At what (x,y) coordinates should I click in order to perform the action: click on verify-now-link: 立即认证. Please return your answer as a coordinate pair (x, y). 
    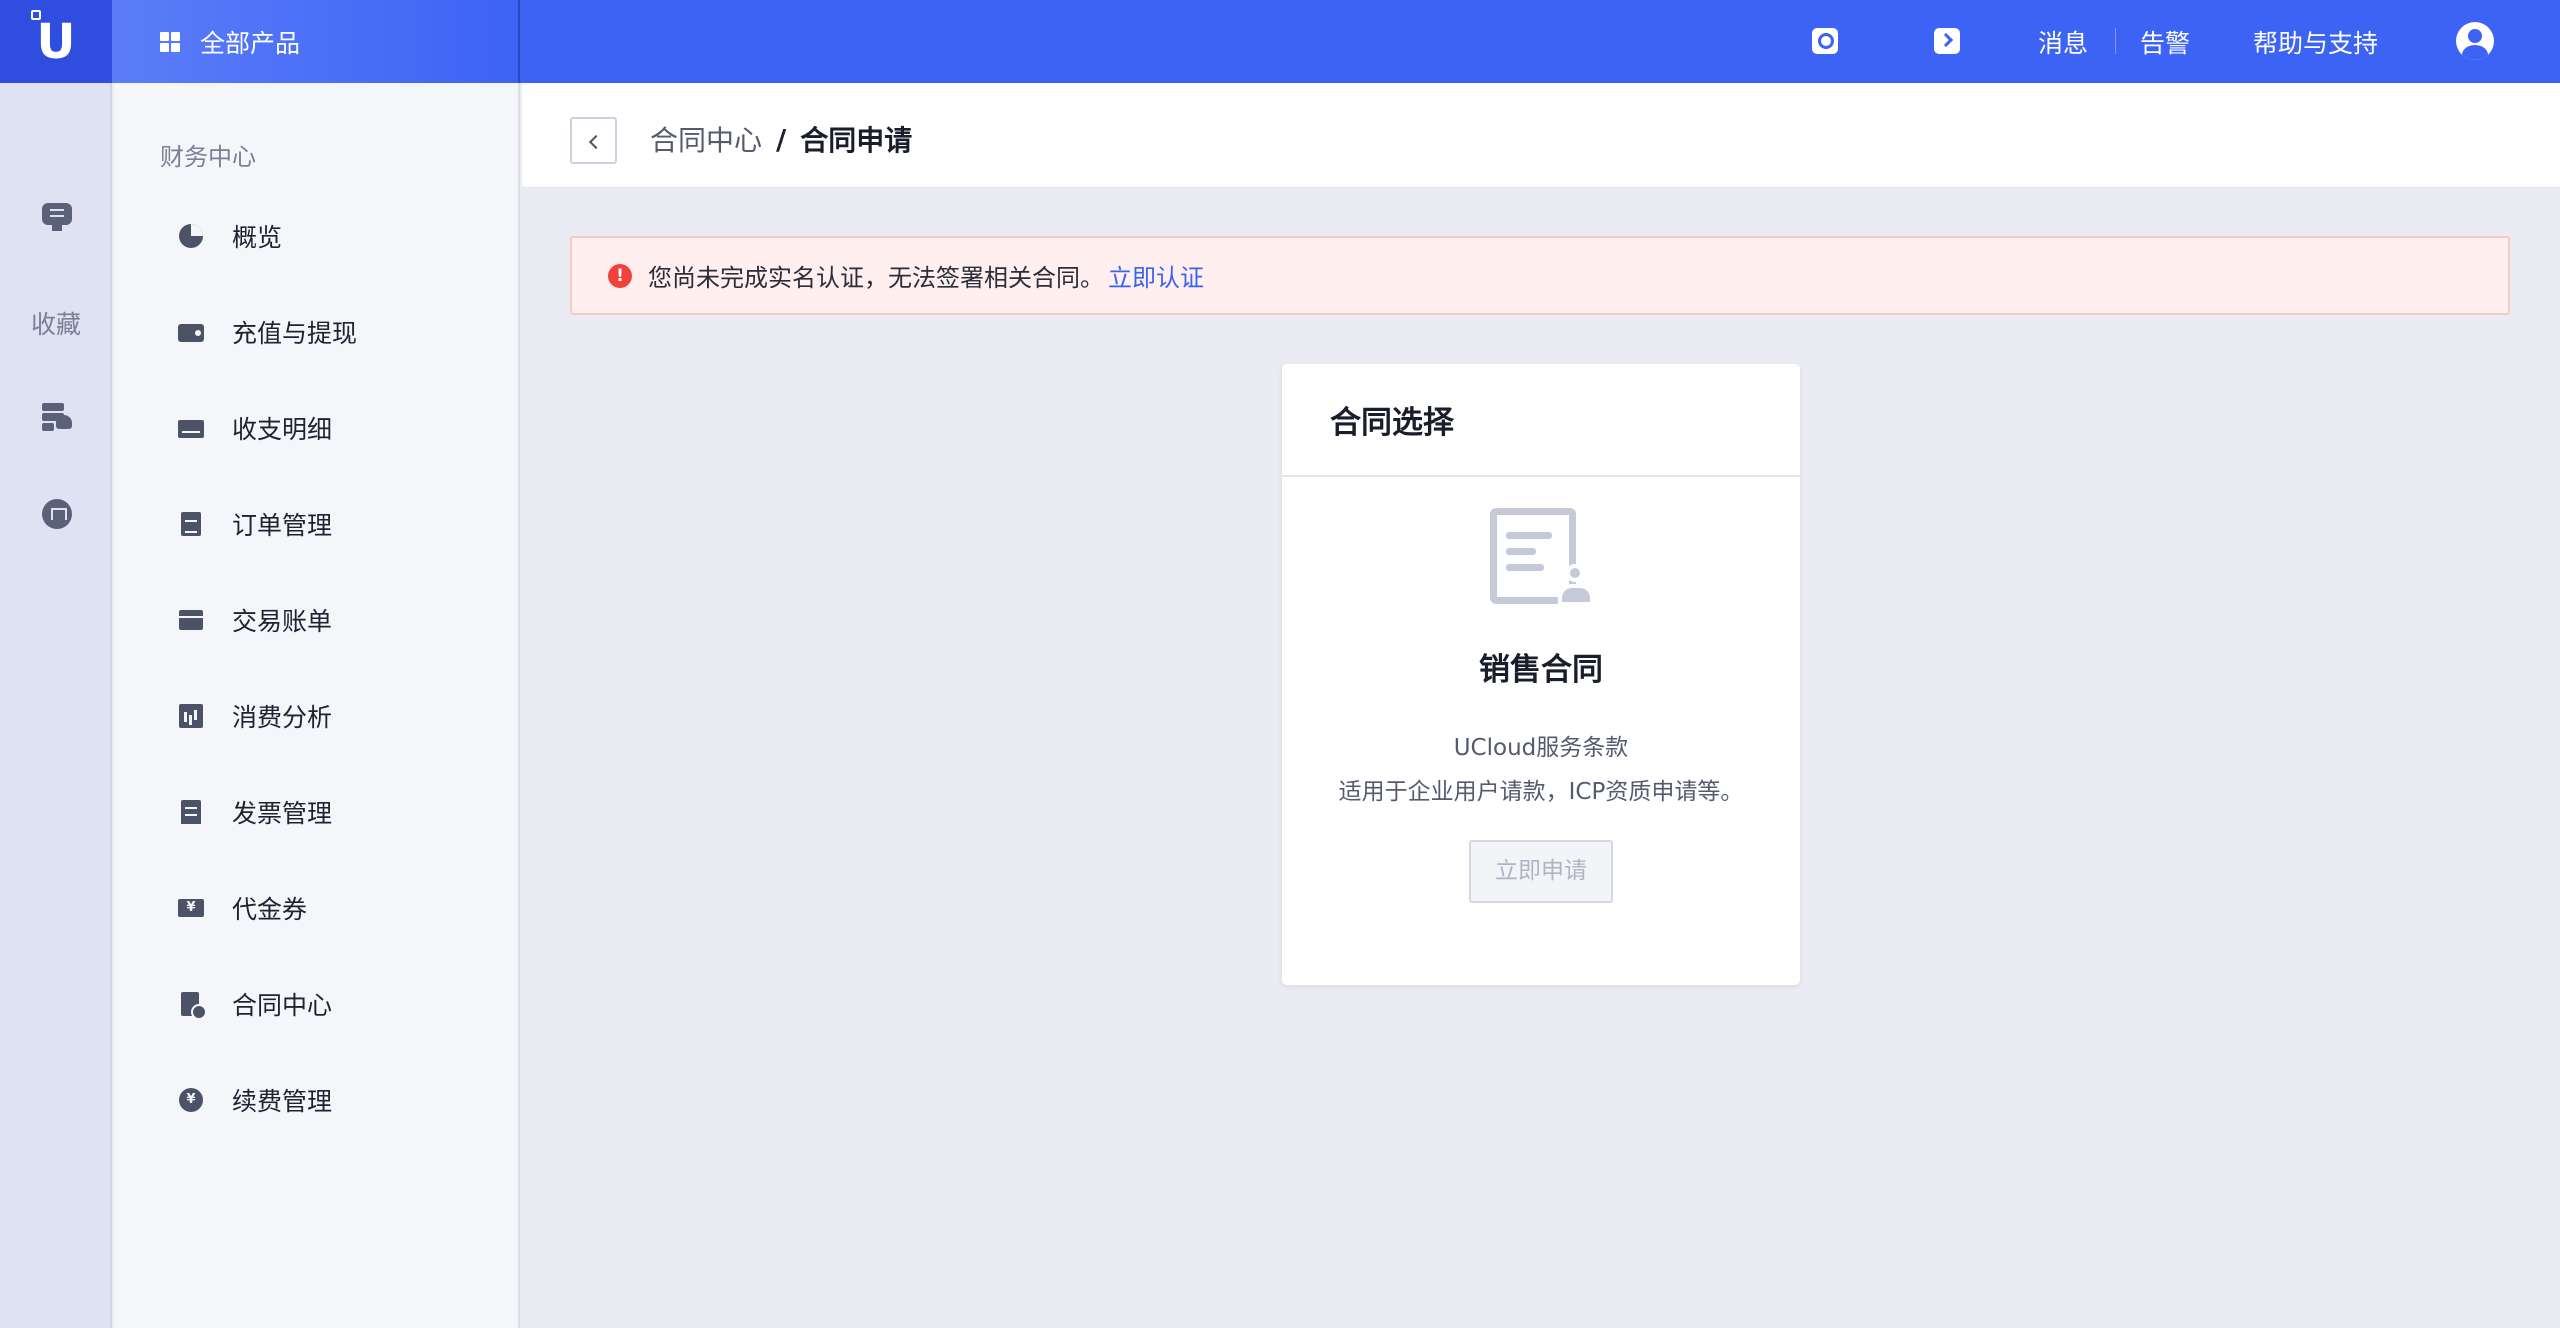
    Looking at the image, I should click on (1156, 275).